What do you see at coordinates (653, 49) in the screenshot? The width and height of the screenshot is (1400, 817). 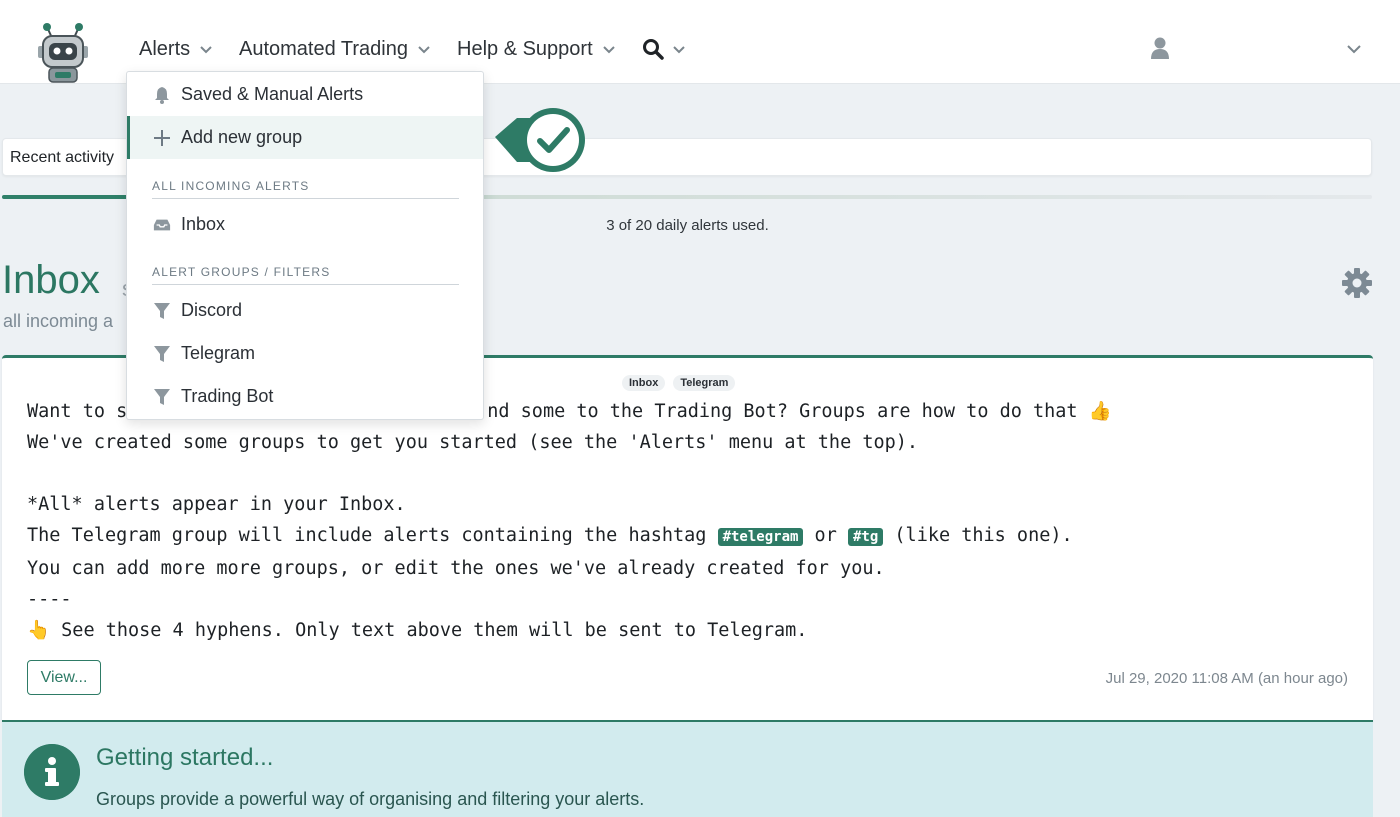 I see `search-icon` at bounding box center [653, 49].